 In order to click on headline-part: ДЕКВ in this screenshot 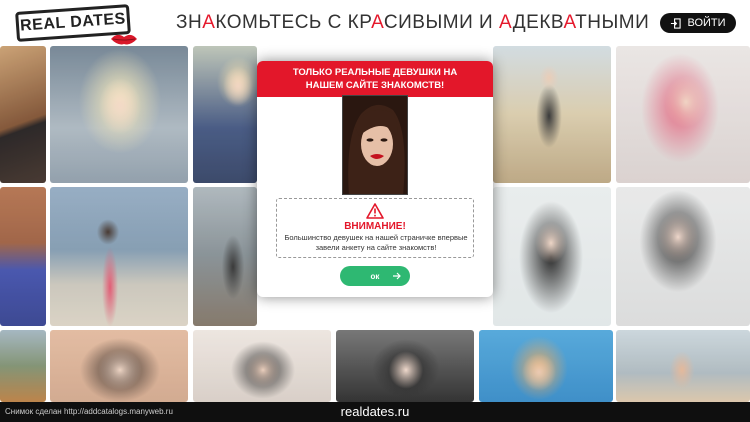, I will do `click(538, 22)`.